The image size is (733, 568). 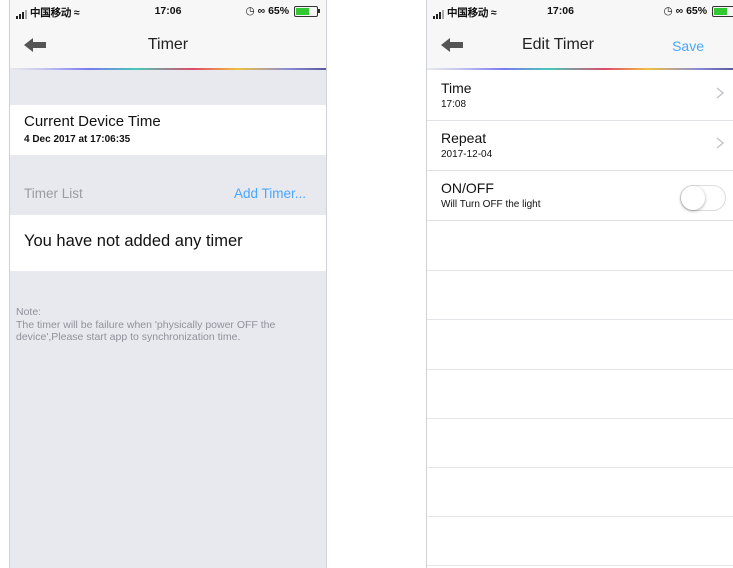 What do you see at coordinates (464, 138) in the screenshot?
I see `repeat-row-title: Repeat` at bounding box center [464, 138].